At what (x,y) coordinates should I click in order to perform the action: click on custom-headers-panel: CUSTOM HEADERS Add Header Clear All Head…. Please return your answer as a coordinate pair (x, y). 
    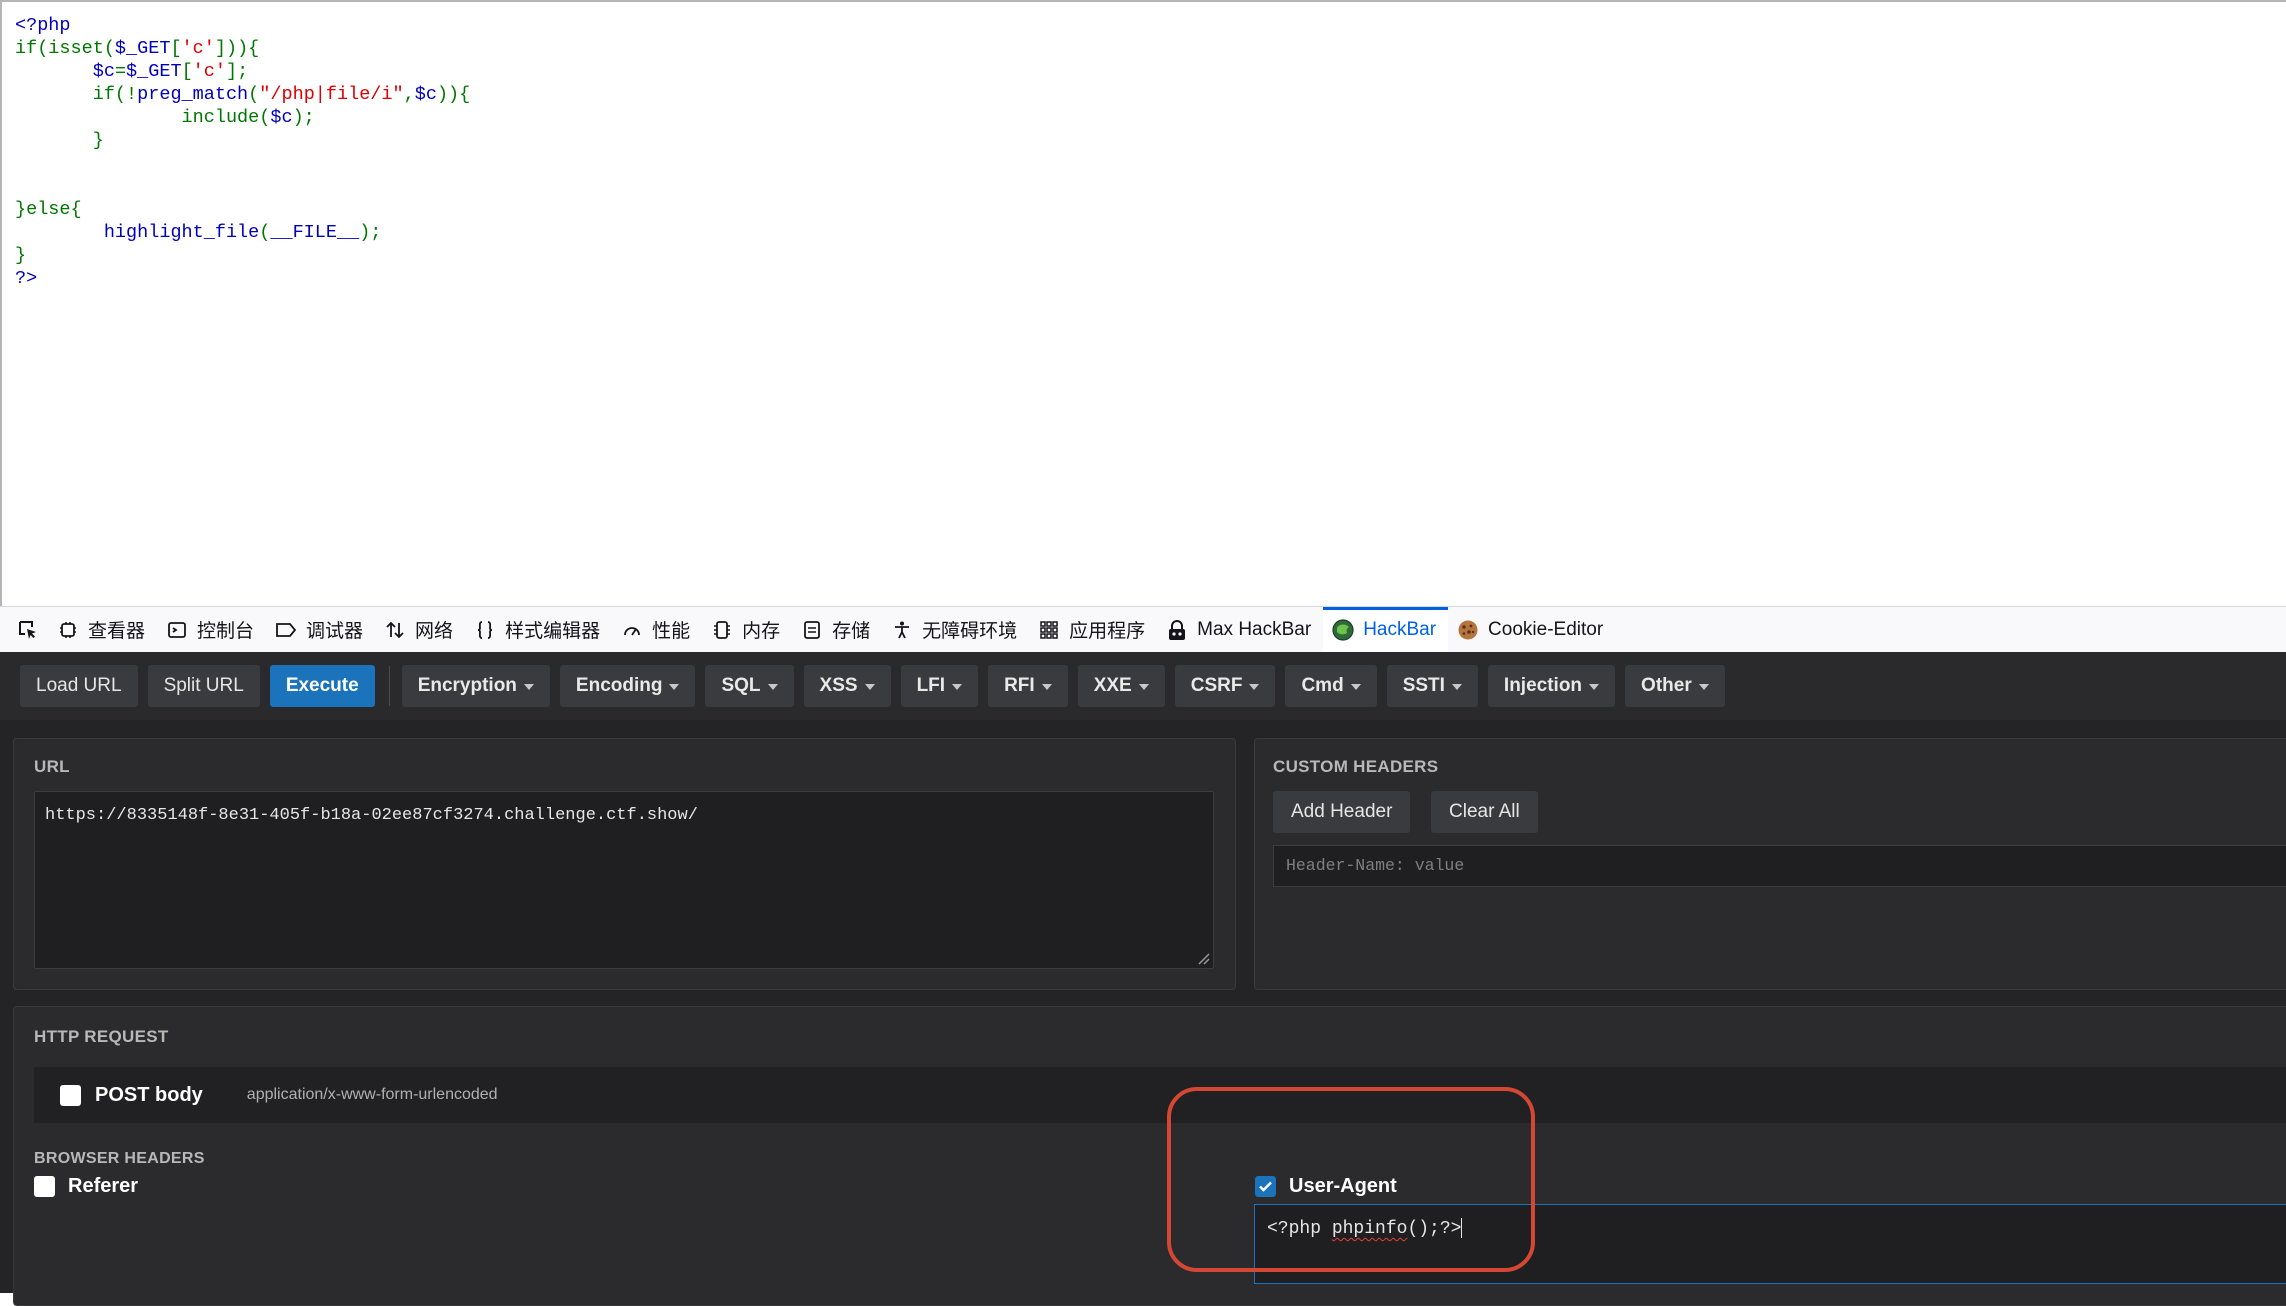
    Looking at the image, I should click on (1770, 864).